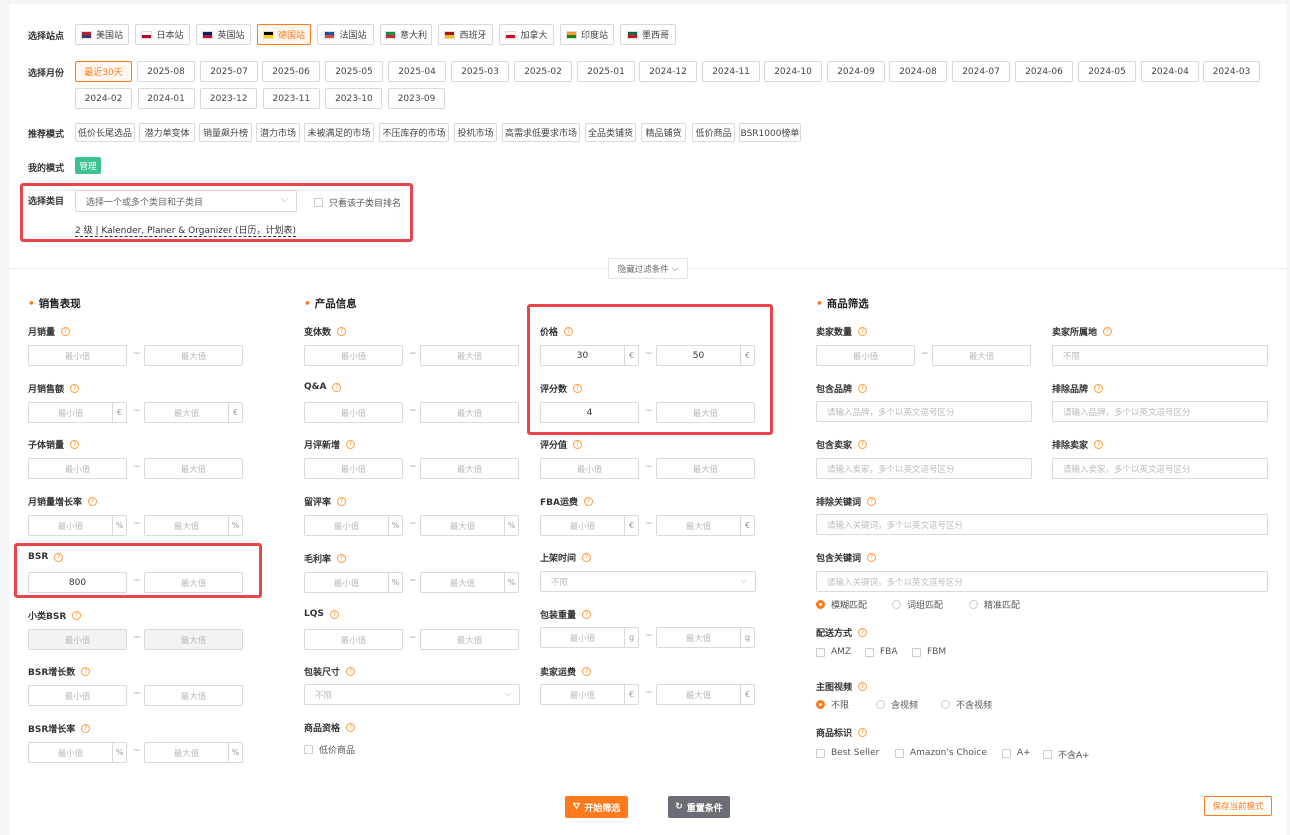  I want to click on month-chip-16: 2024-05, so click(1107, 71).